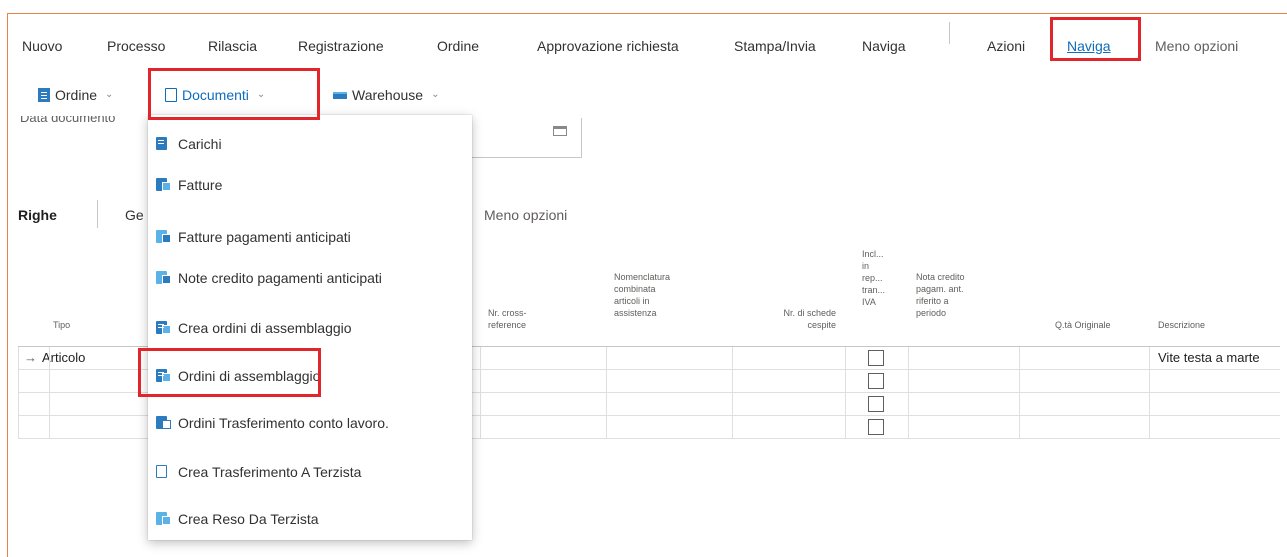  Describe the element at coordinates (560, 131) in the screenshot. I see `calendar-icon` at that location.